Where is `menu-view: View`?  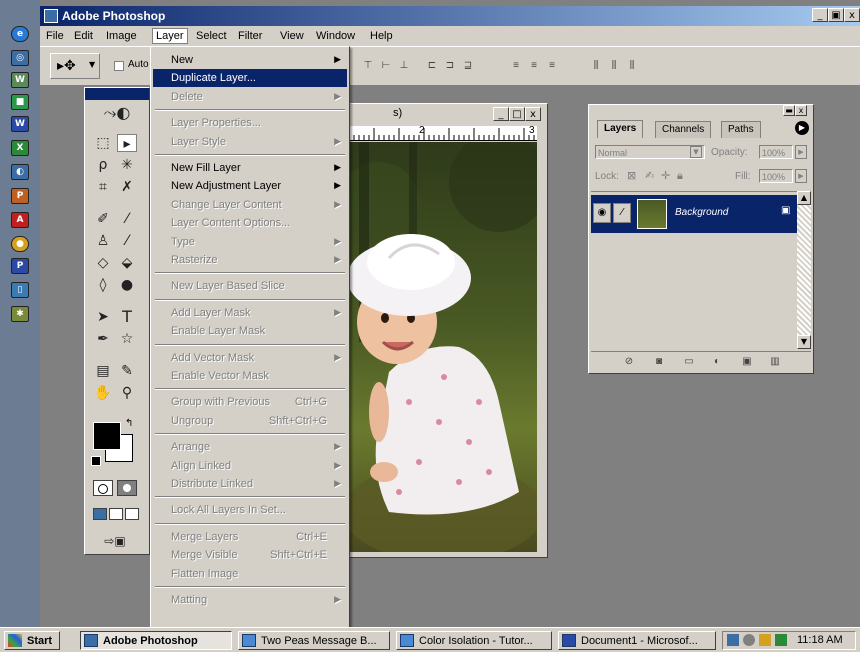
menu-view: View is located at coordinates (292, 36).